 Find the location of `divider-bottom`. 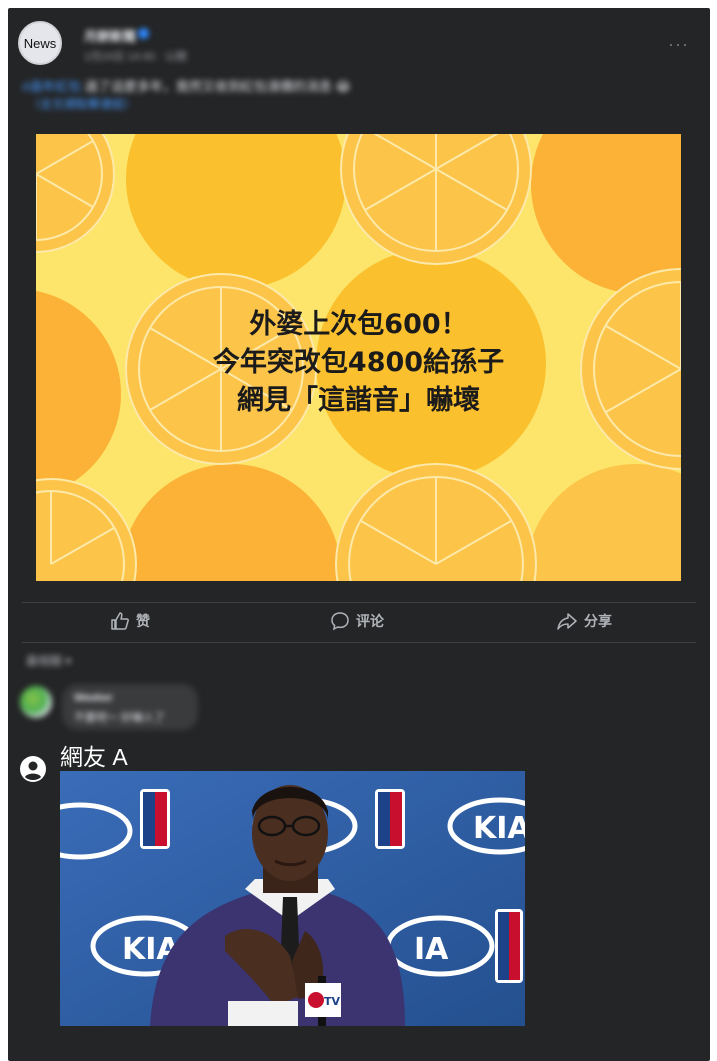

divider-bottom is located at coordinates (359, 642).